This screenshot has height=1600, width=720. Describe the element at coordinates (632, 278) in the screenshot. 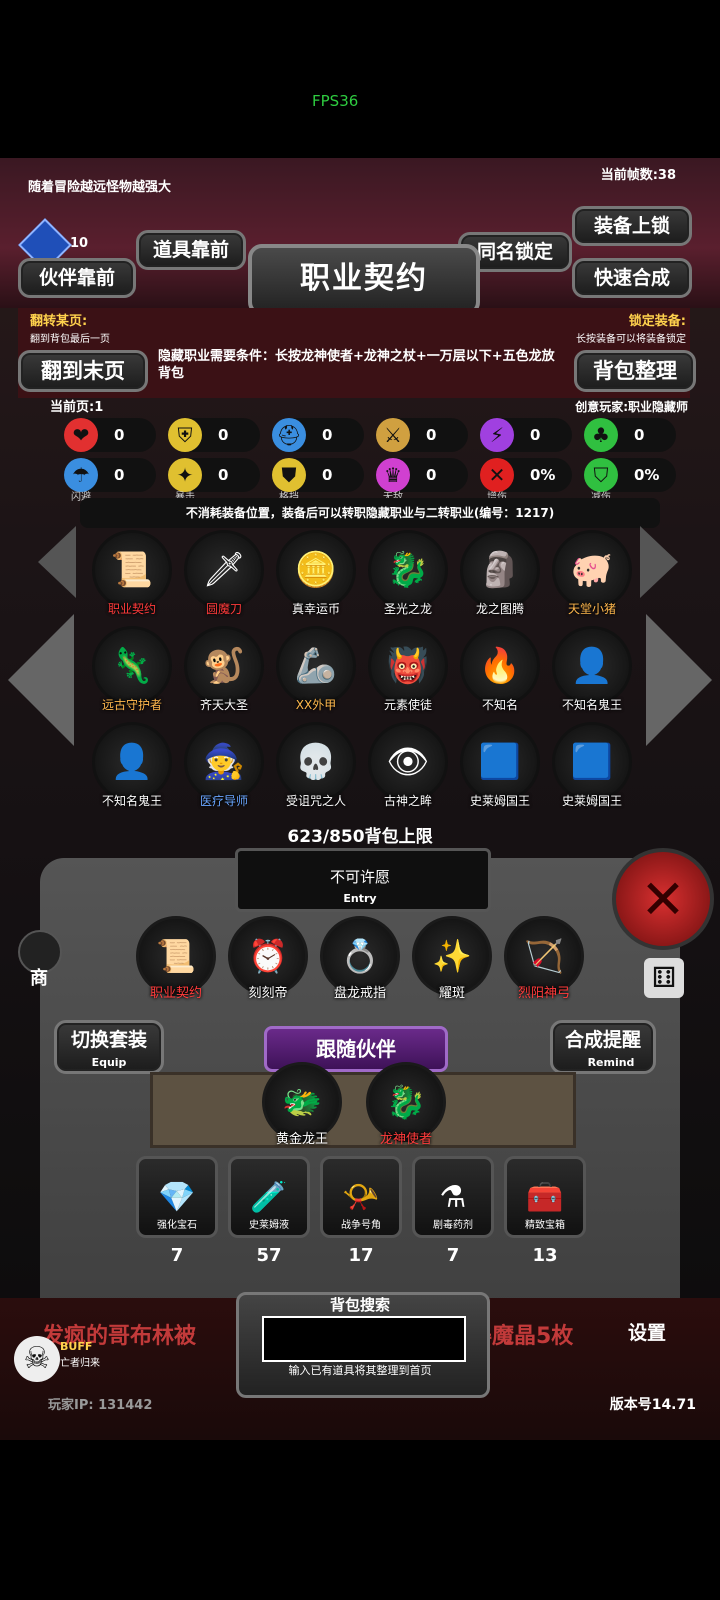

I see `quick-synth-button: 快速合成` at that location.